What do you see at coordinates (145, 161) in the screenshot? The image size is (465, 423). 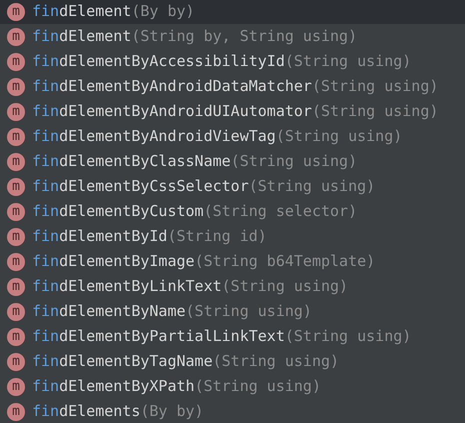 I see `method-name: dElementByClassName` at bounding box center [145, 161].